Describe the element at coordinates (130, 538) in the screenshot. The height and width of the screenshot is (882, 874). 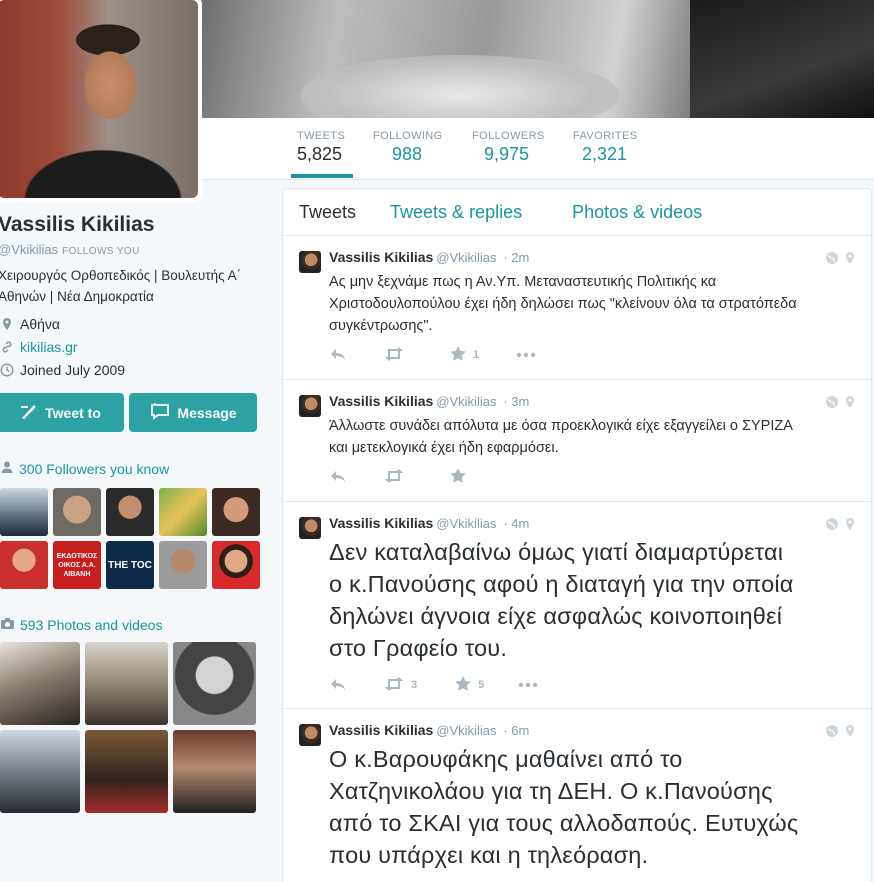
I see `followers-you-know-grid: ΕΚΔΟΤΙΚΟΣ ΟΙΚΟΣ Α.Α. ΛΙΒΑΝΗ THE TOC` at that location.